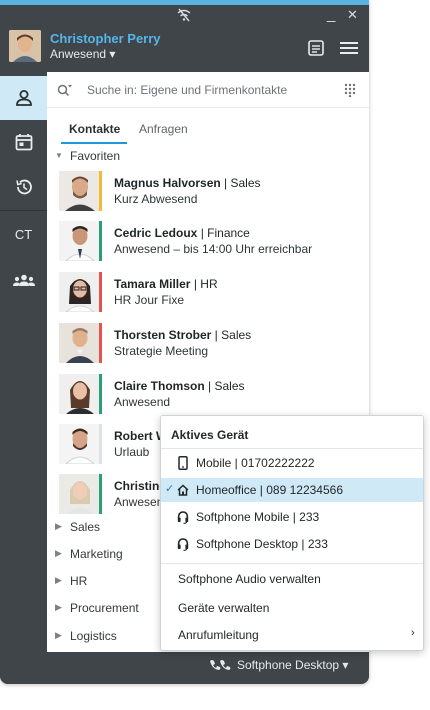 This screenshot has width=430, height=710. I want to click on call-forwarding-item: Anrufumleitung, so click(218, 635).